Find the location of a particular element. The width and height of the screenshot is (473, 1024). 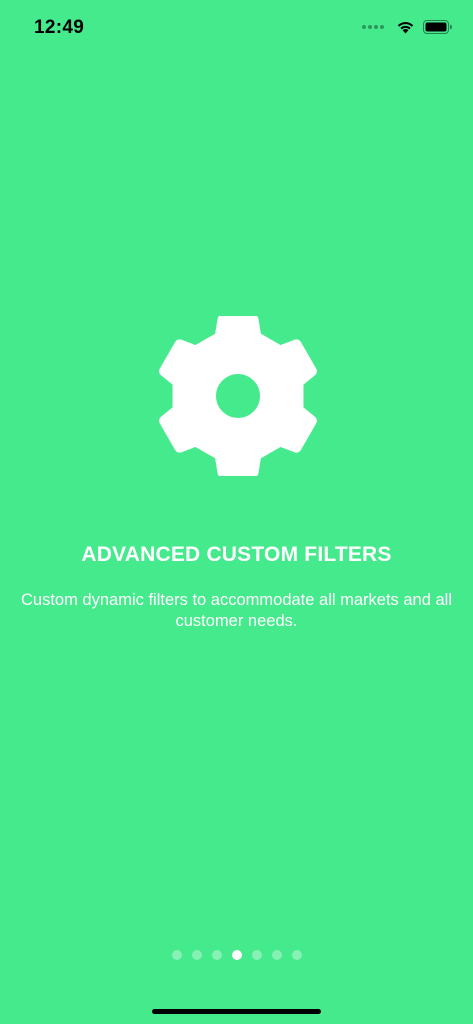

wifi-icon is located at coordinates (405, 28).